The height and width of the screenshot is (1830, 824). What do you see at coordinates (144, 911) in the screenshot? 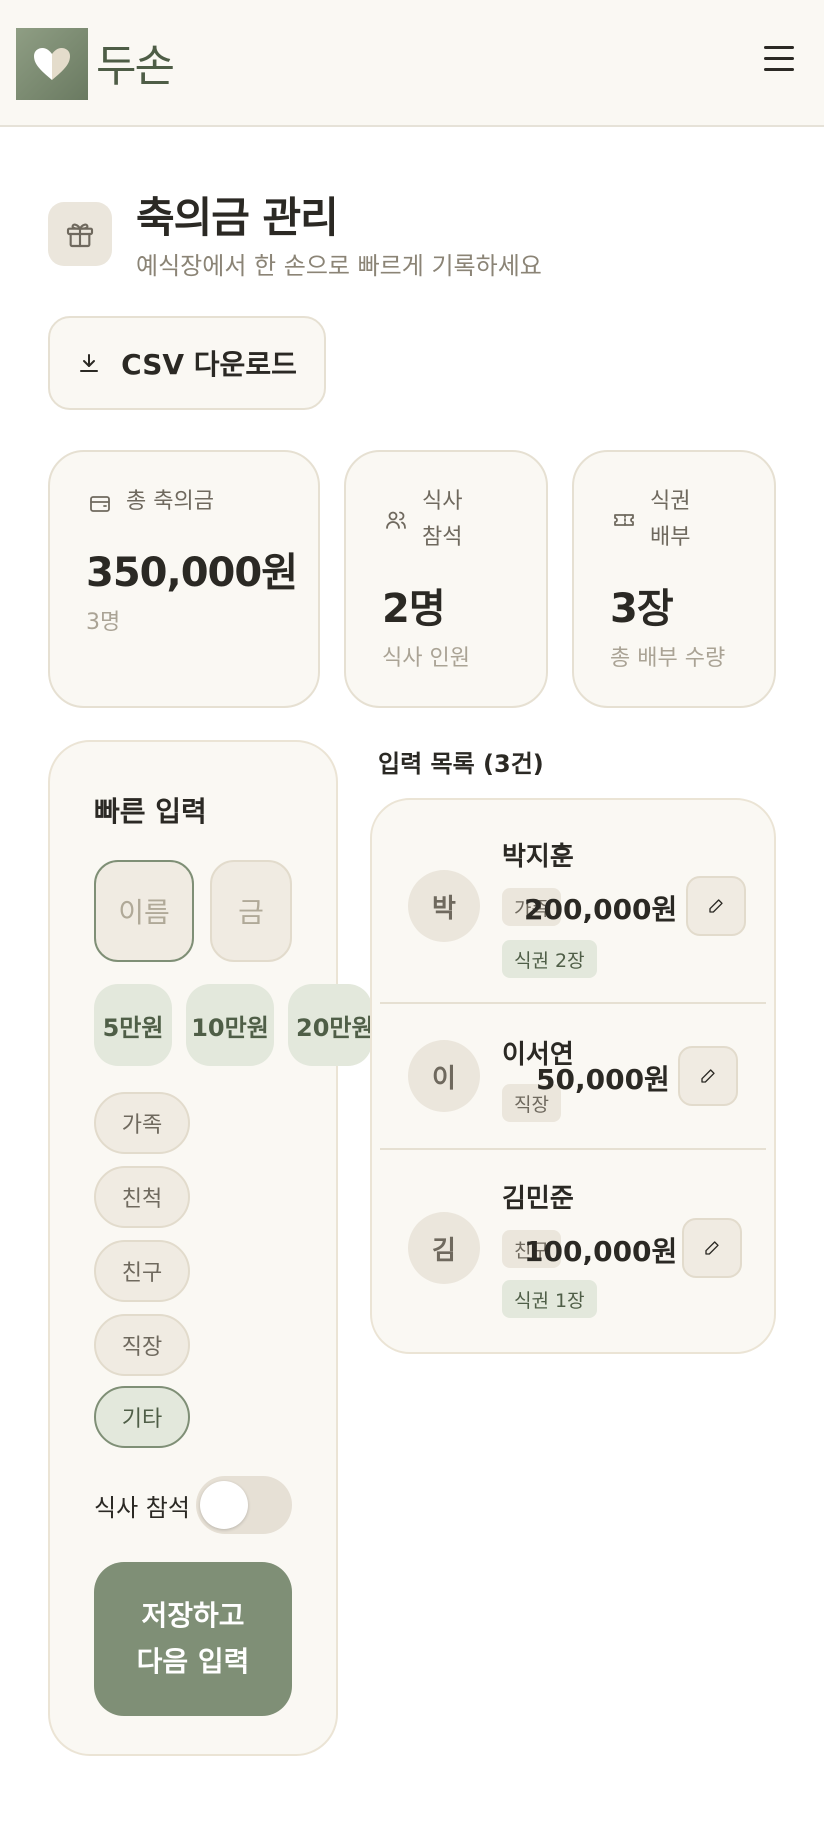
I see `name-input: 이름` at bounding box center [144, 911].